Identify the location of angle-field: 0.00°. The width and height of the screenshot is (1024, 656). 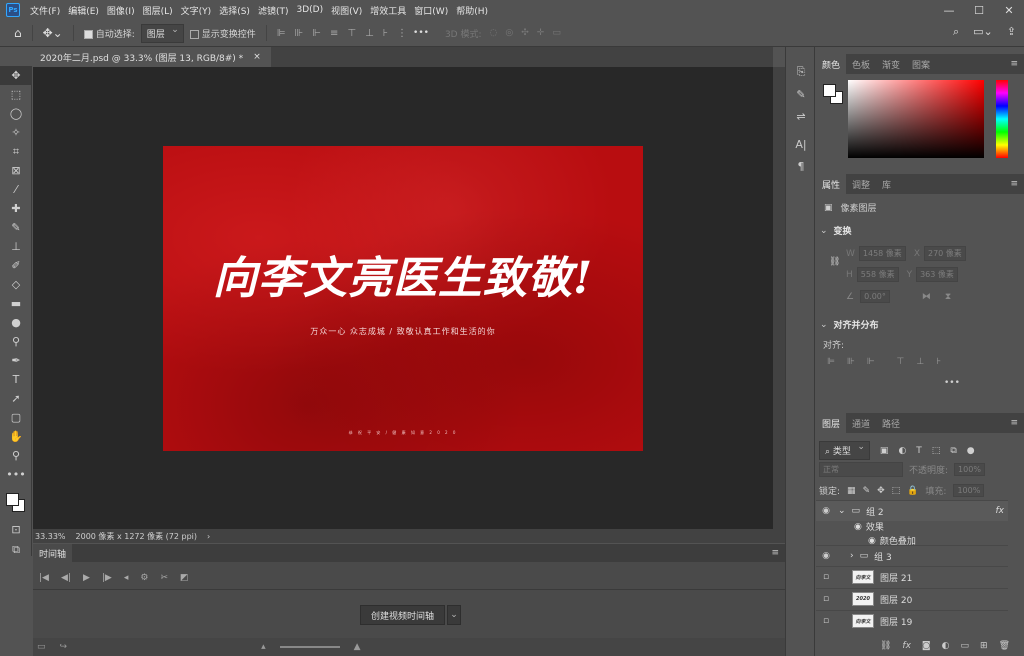
(875, 296).